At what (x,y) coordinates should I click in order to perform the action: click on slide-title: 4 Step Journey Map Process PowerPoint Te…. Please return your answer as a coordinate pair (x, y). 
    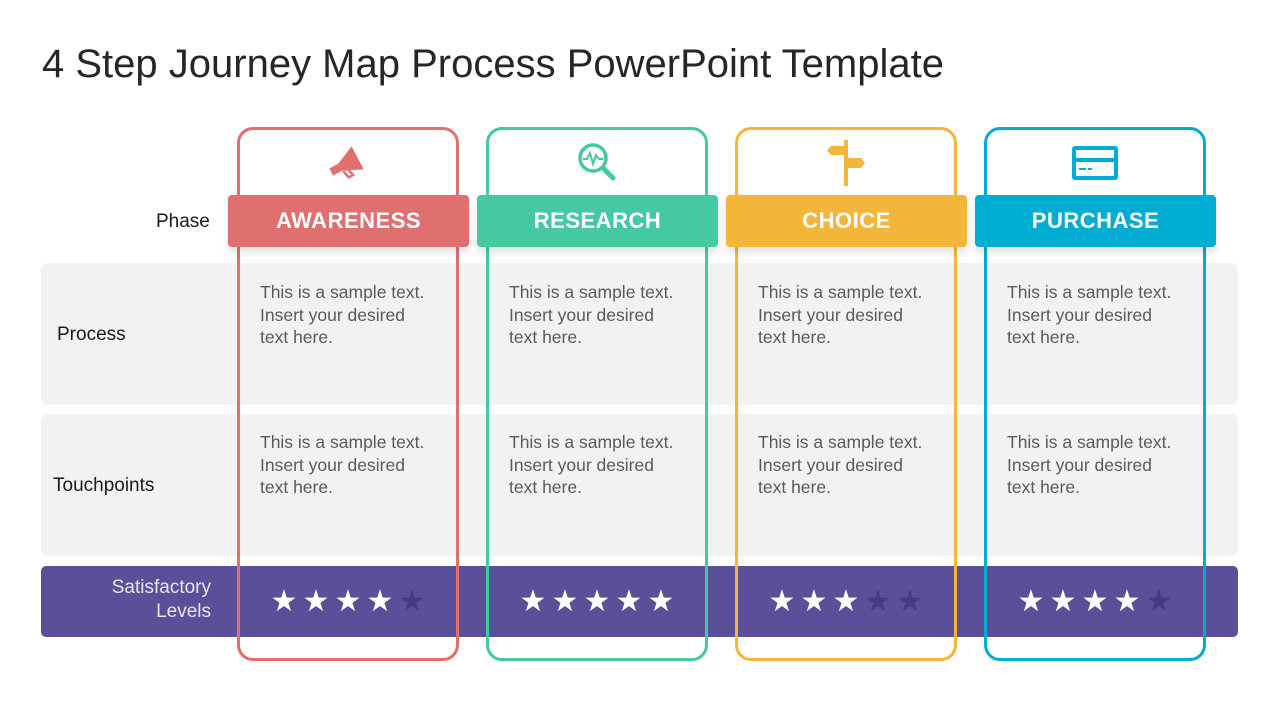
    Looking at the image, I should click on (493, 64).